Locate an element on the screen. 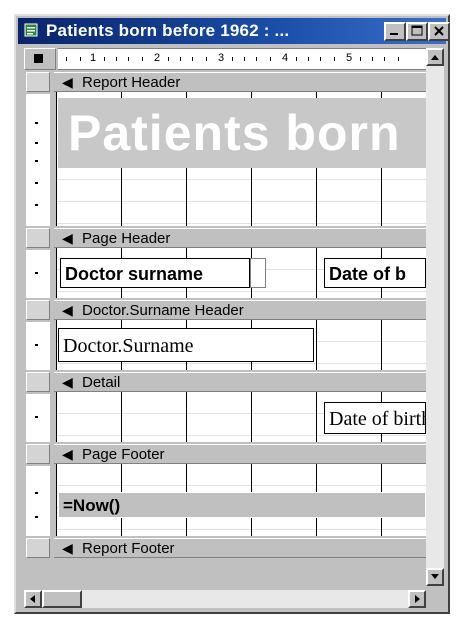 Image resolution: width=461 pixels, height=624 pixels. section-selector-page-footer is located at coordinates (38, 454).